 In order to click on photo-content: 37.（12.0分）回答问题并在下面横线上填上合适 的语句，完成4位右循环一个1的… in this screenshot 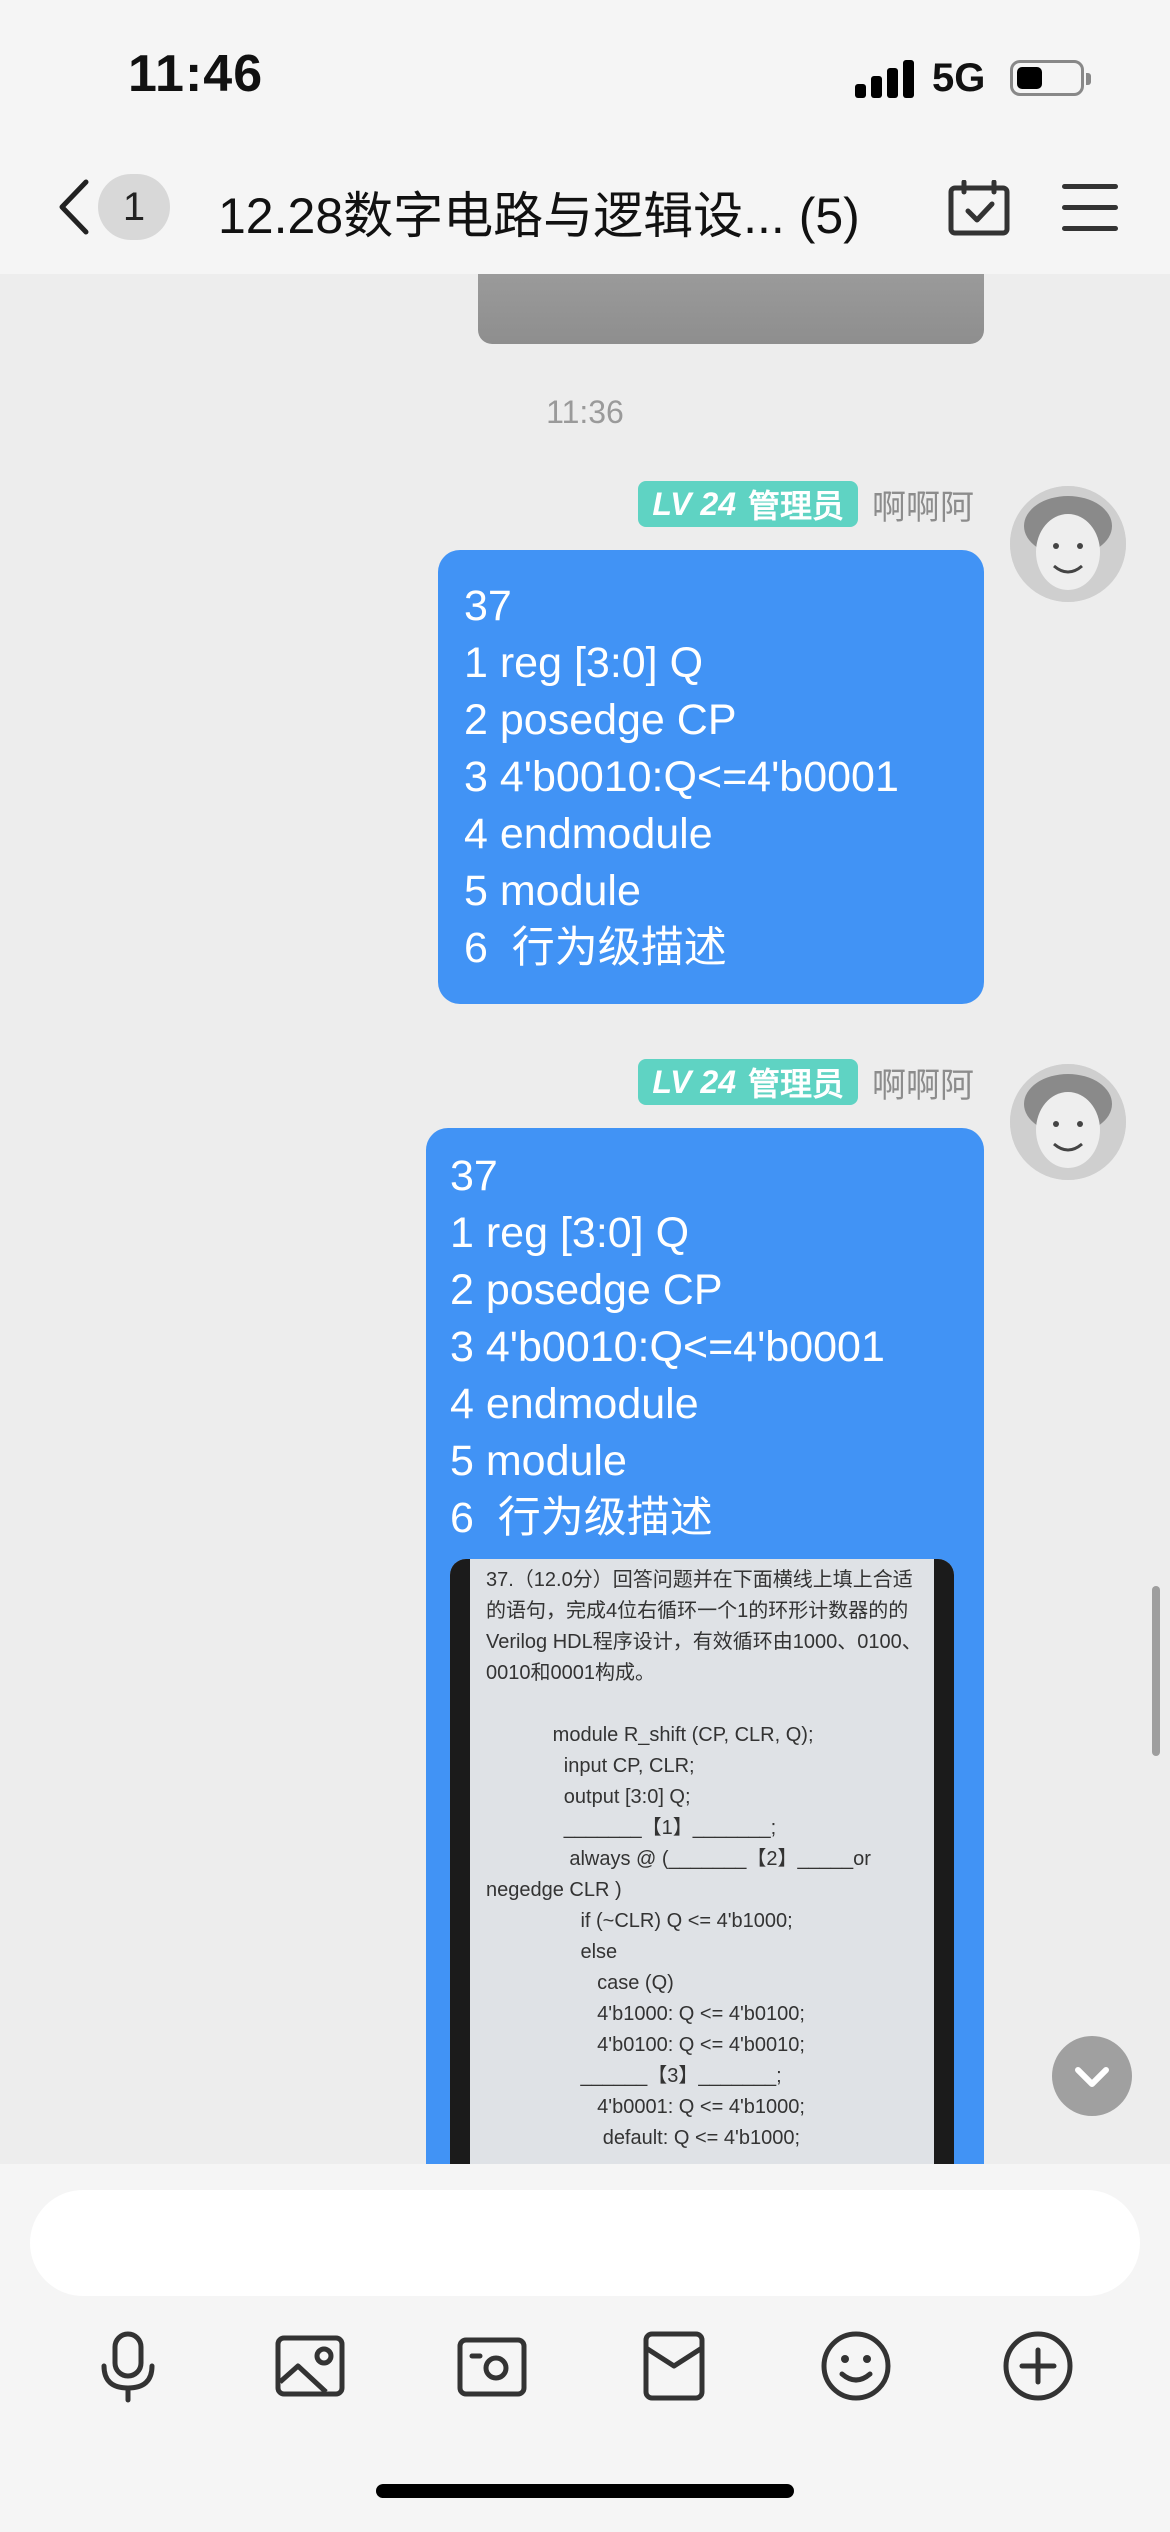, I will do `click(711, 1859)`.